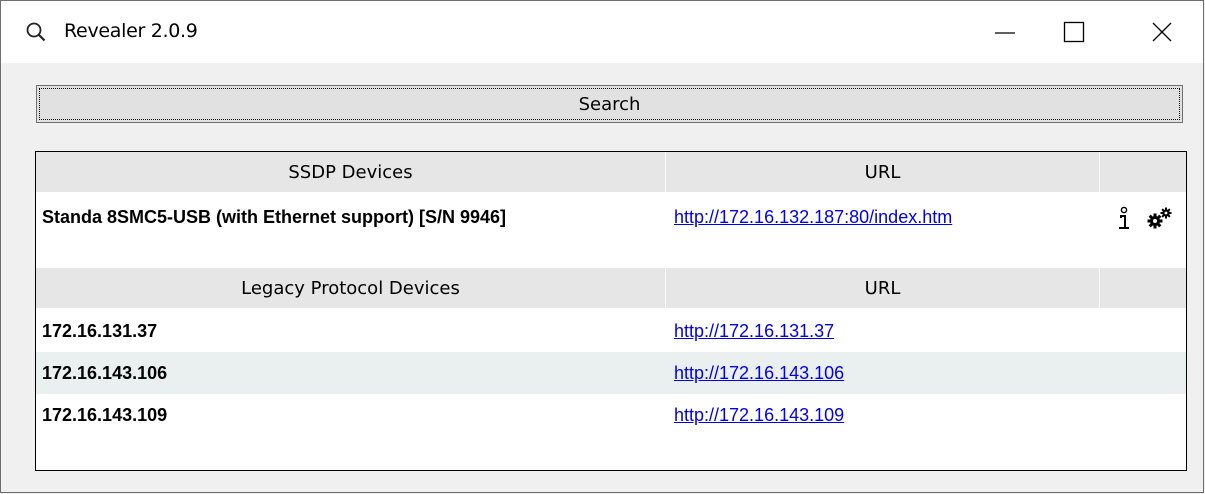 This screenshot has width=1205, height=494. I want to click on window-title: Revealer 2.0.9, so click(131, 31).